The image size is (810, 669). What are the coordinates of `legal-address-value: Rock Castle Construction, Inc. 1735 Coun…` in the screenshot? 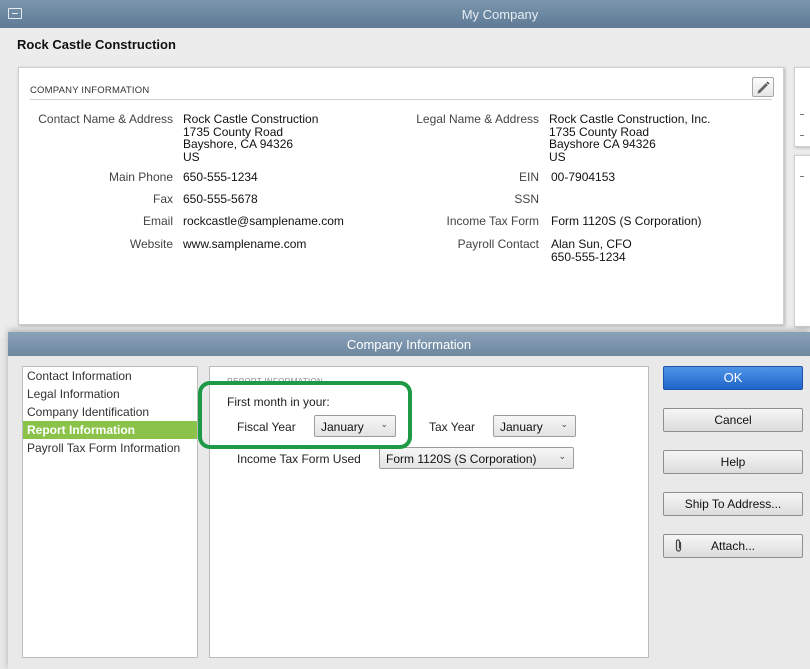 It's located at (629, 138).